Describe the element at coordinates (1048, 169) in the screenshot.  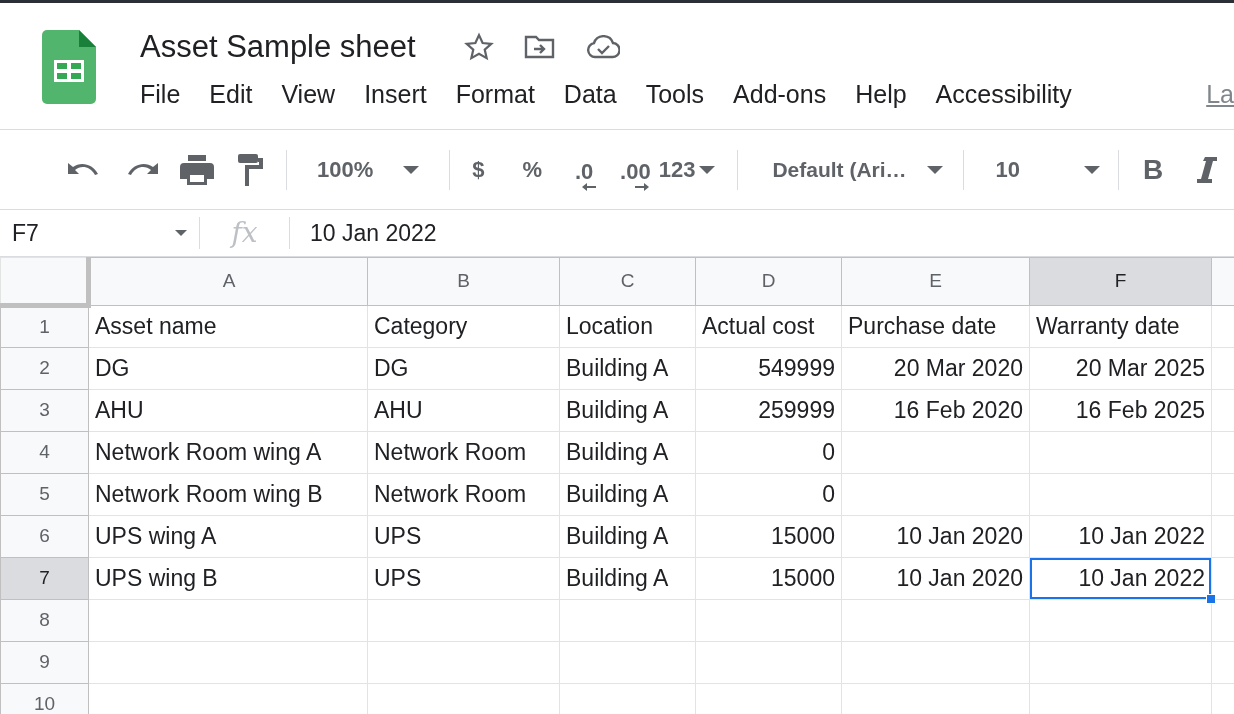
I see `font-size-dropdown: 10` at that location.